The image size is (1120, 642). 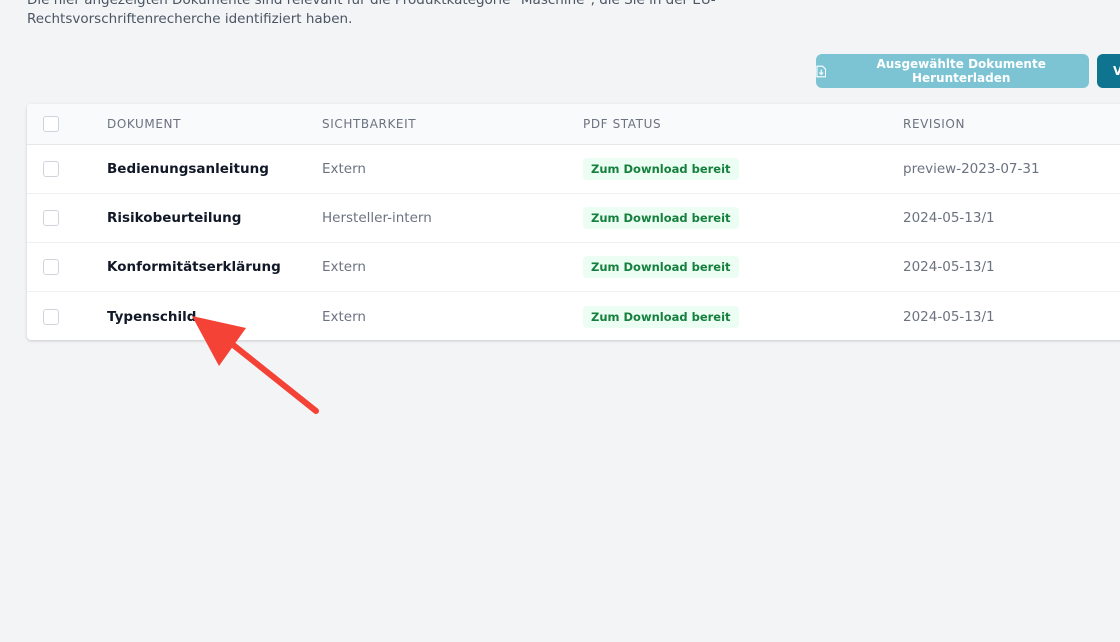 I want to click on document-name: Konformitätserklärung, so click(x=194, y=267).